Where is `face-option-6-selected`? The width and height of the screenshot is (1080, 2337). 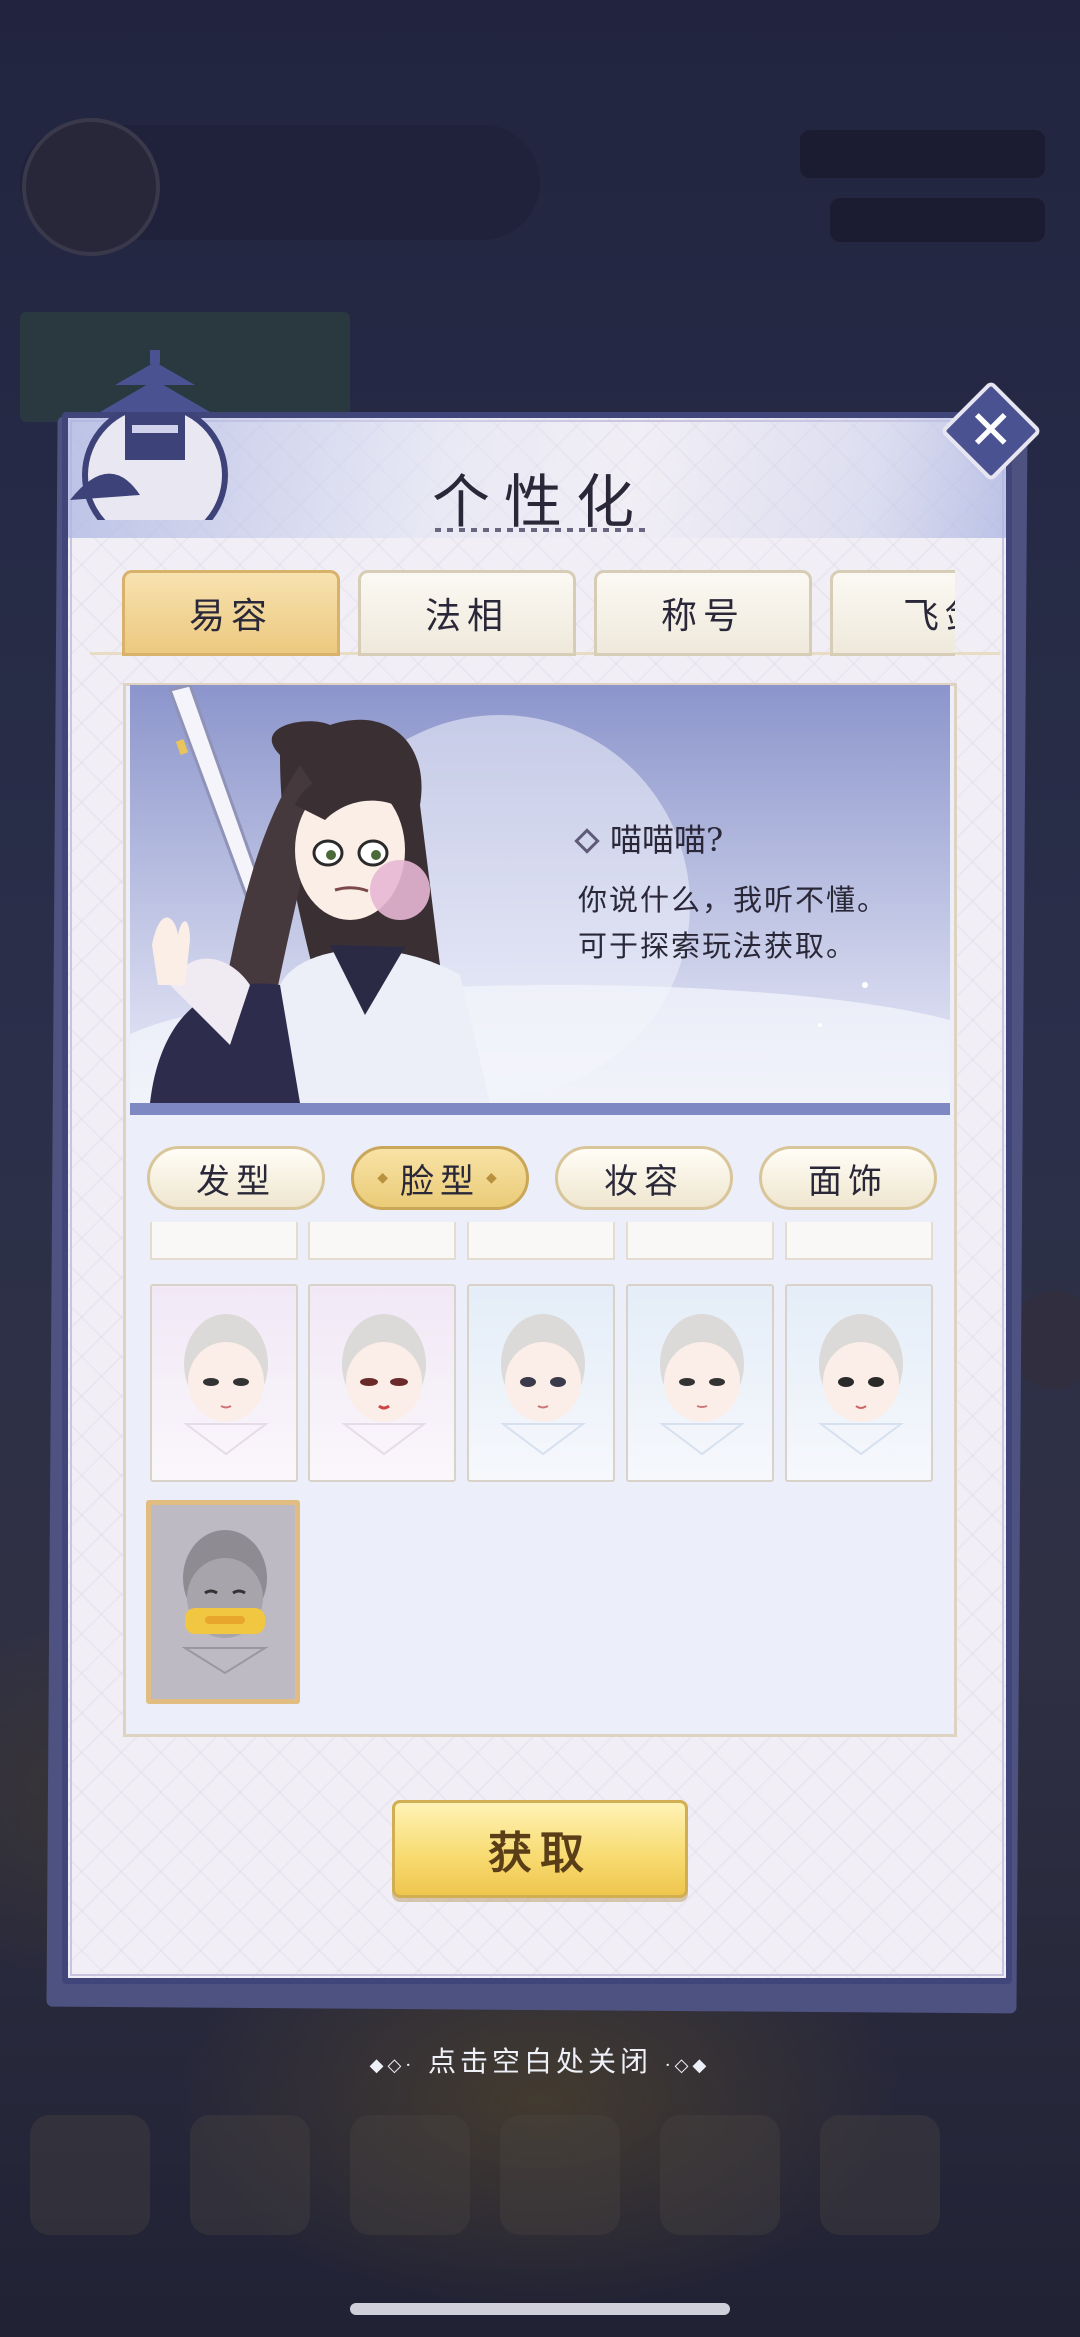
face-option-6-selected is located at coordinates (223, 1602).